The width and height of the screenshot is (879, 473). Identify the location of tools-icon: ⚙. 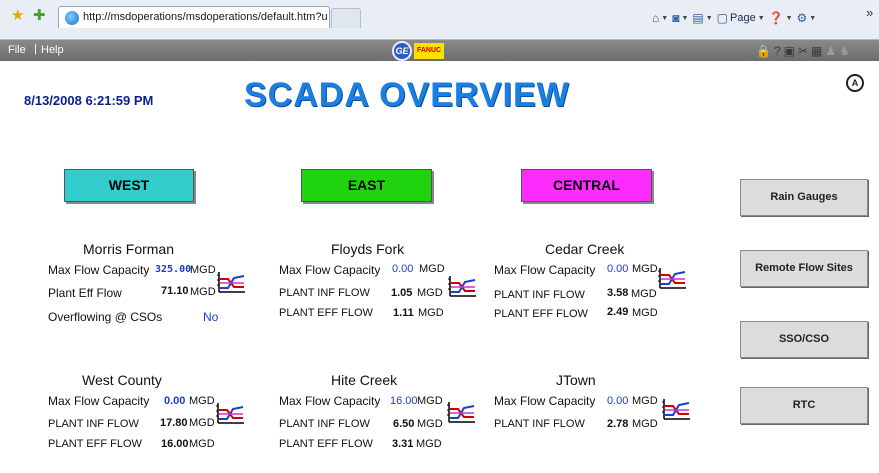
(802, 18).